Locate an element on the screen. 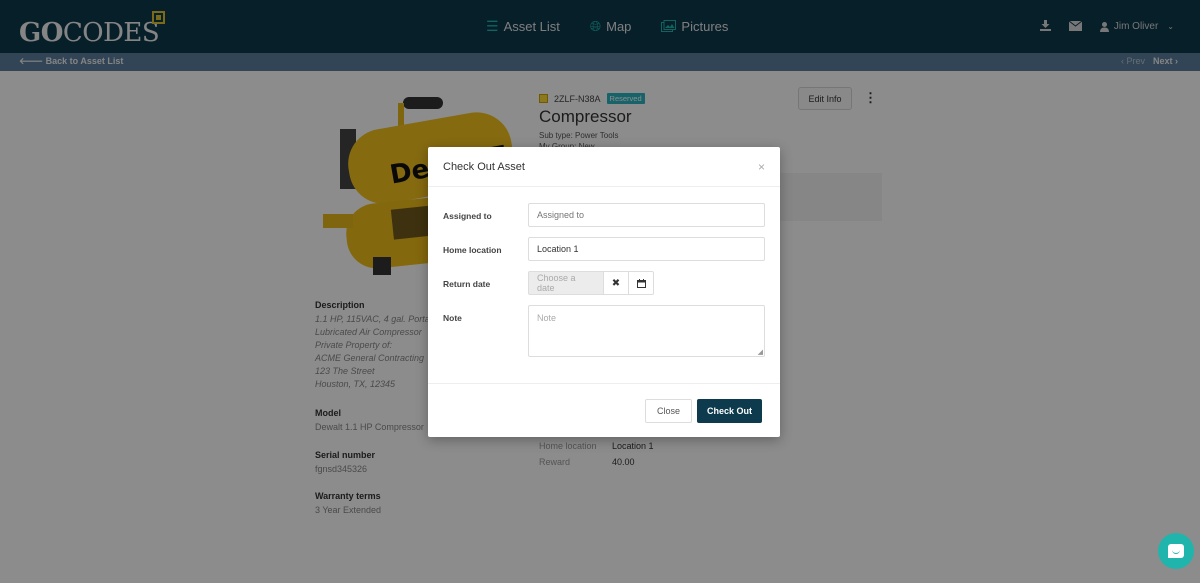 The image size is (1200, 583). note-placeholder: Note is located at coordinates (547, 318).